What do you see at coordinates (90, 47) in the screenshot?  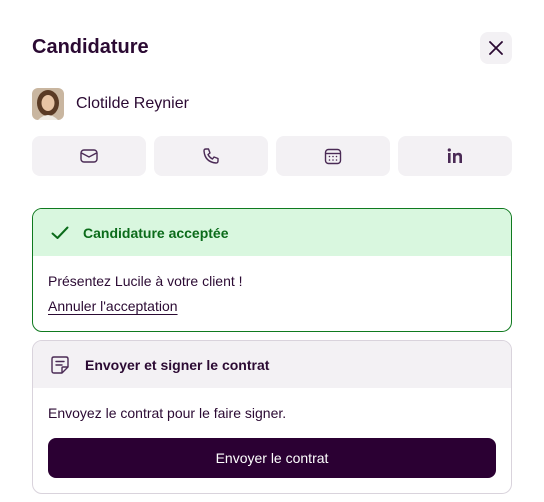 I see `page-title: Candidature` at bounding box center [90, 47].